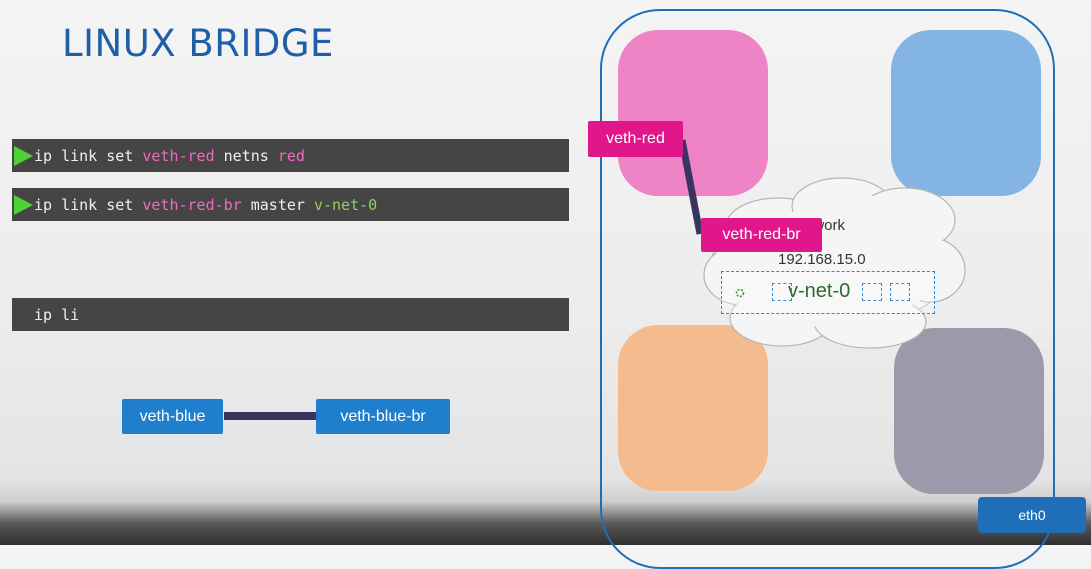  Describe the element at coordinates (761, 235) in the screenshot. I see `veth-red-br-interface: veth-red-br` at that location.